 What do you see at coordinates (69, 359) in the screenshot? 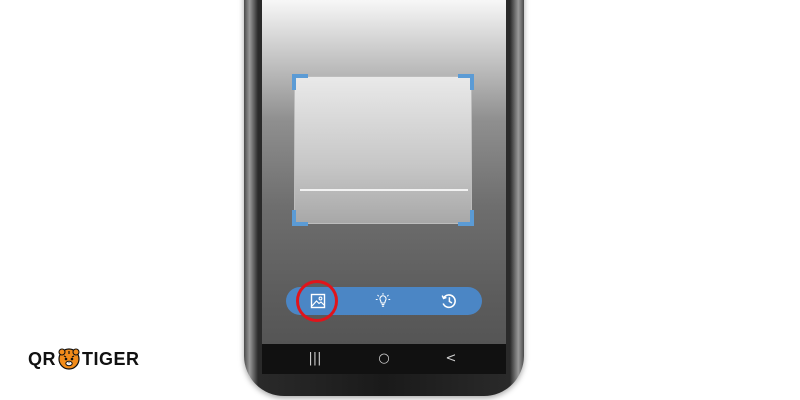
I see `tiger-icon` at bounding box center [69, 359].